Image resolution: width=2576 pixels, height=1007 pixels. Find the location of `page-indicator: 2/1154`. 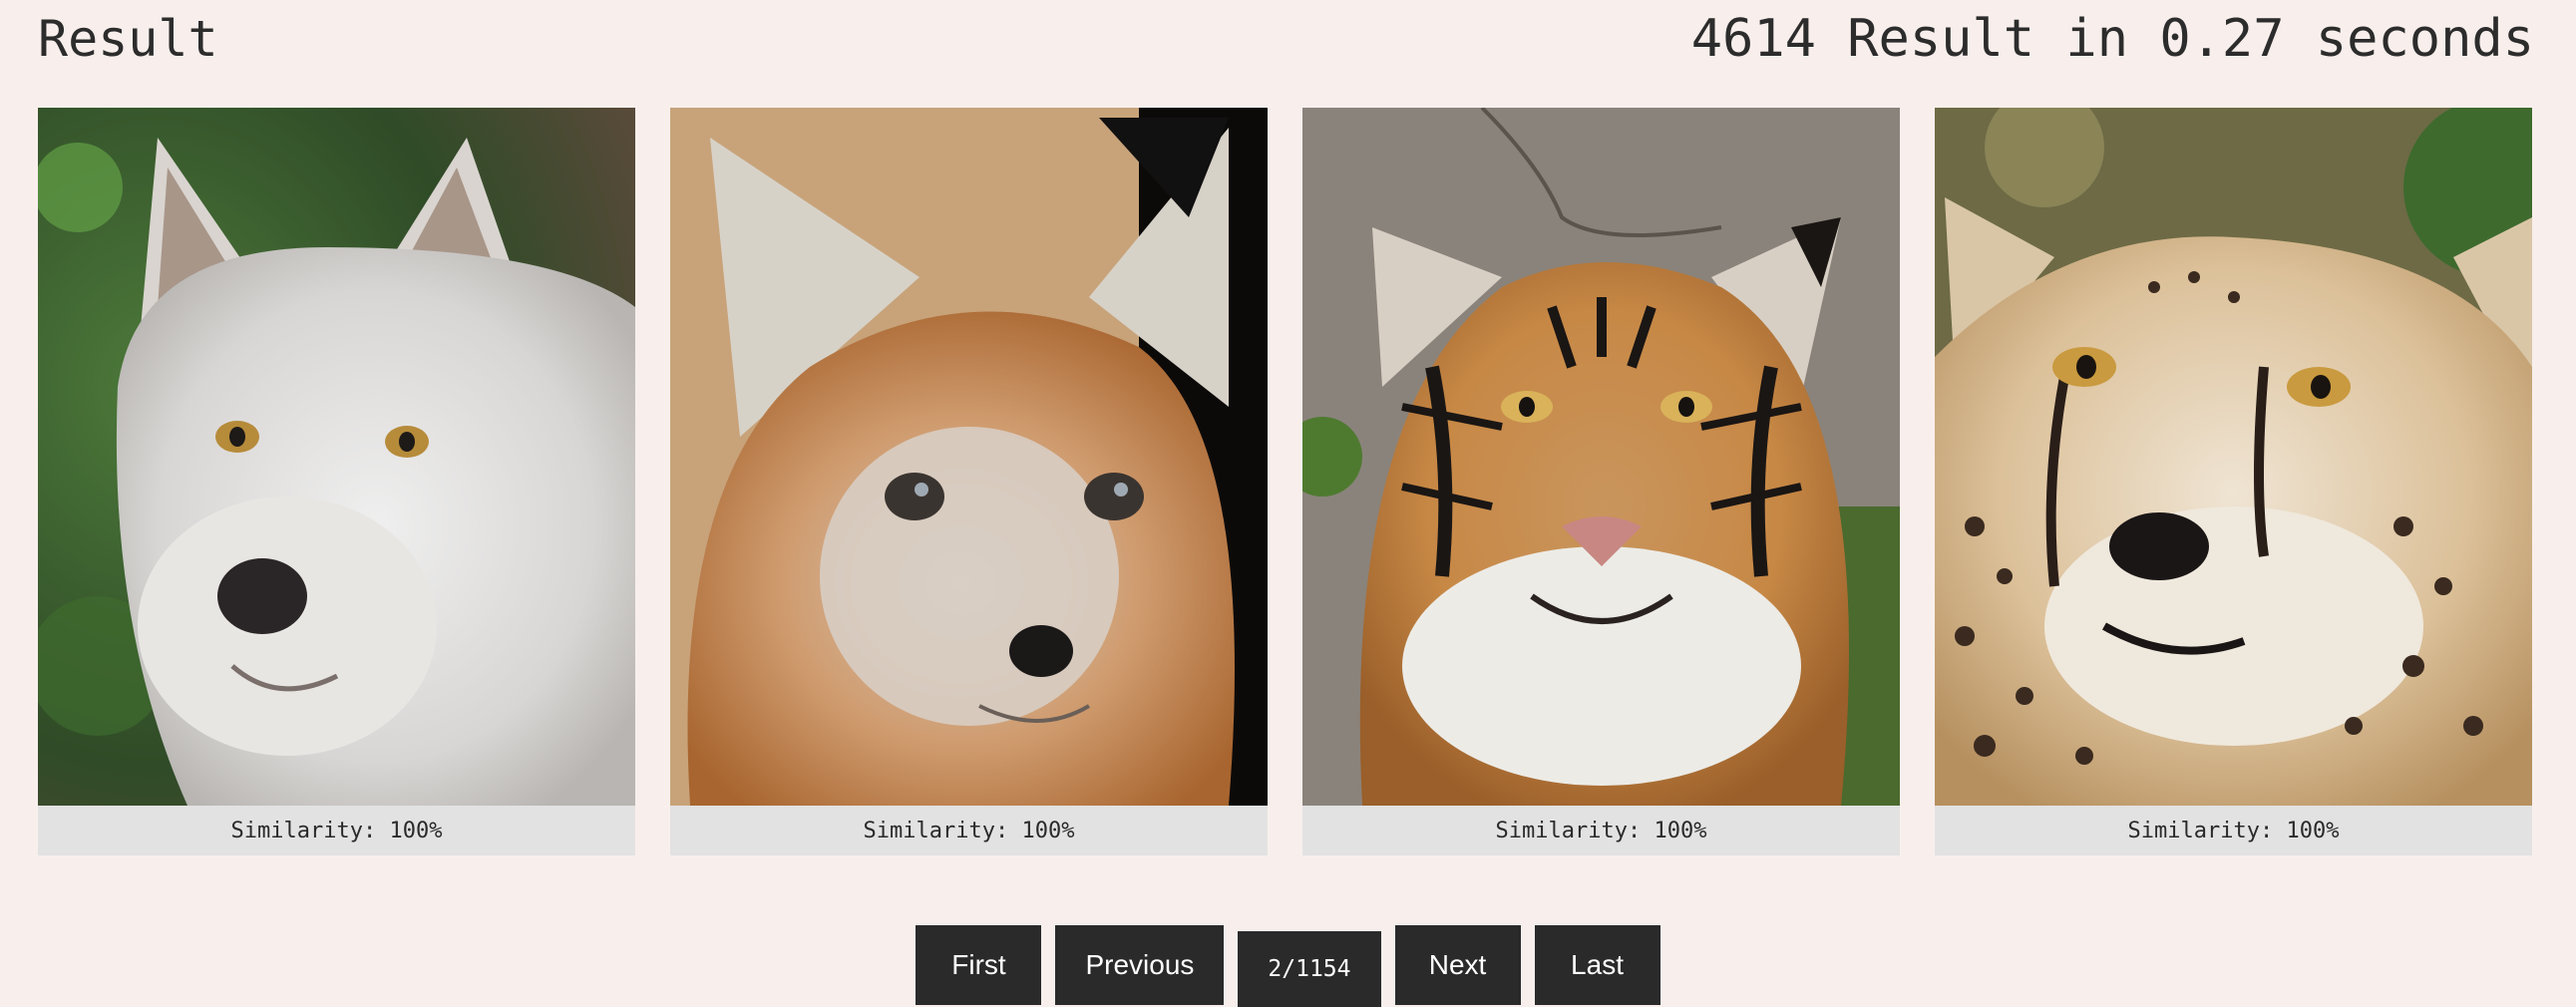

page-indicator: 2/1154 is located at coordinates (1309, 969).